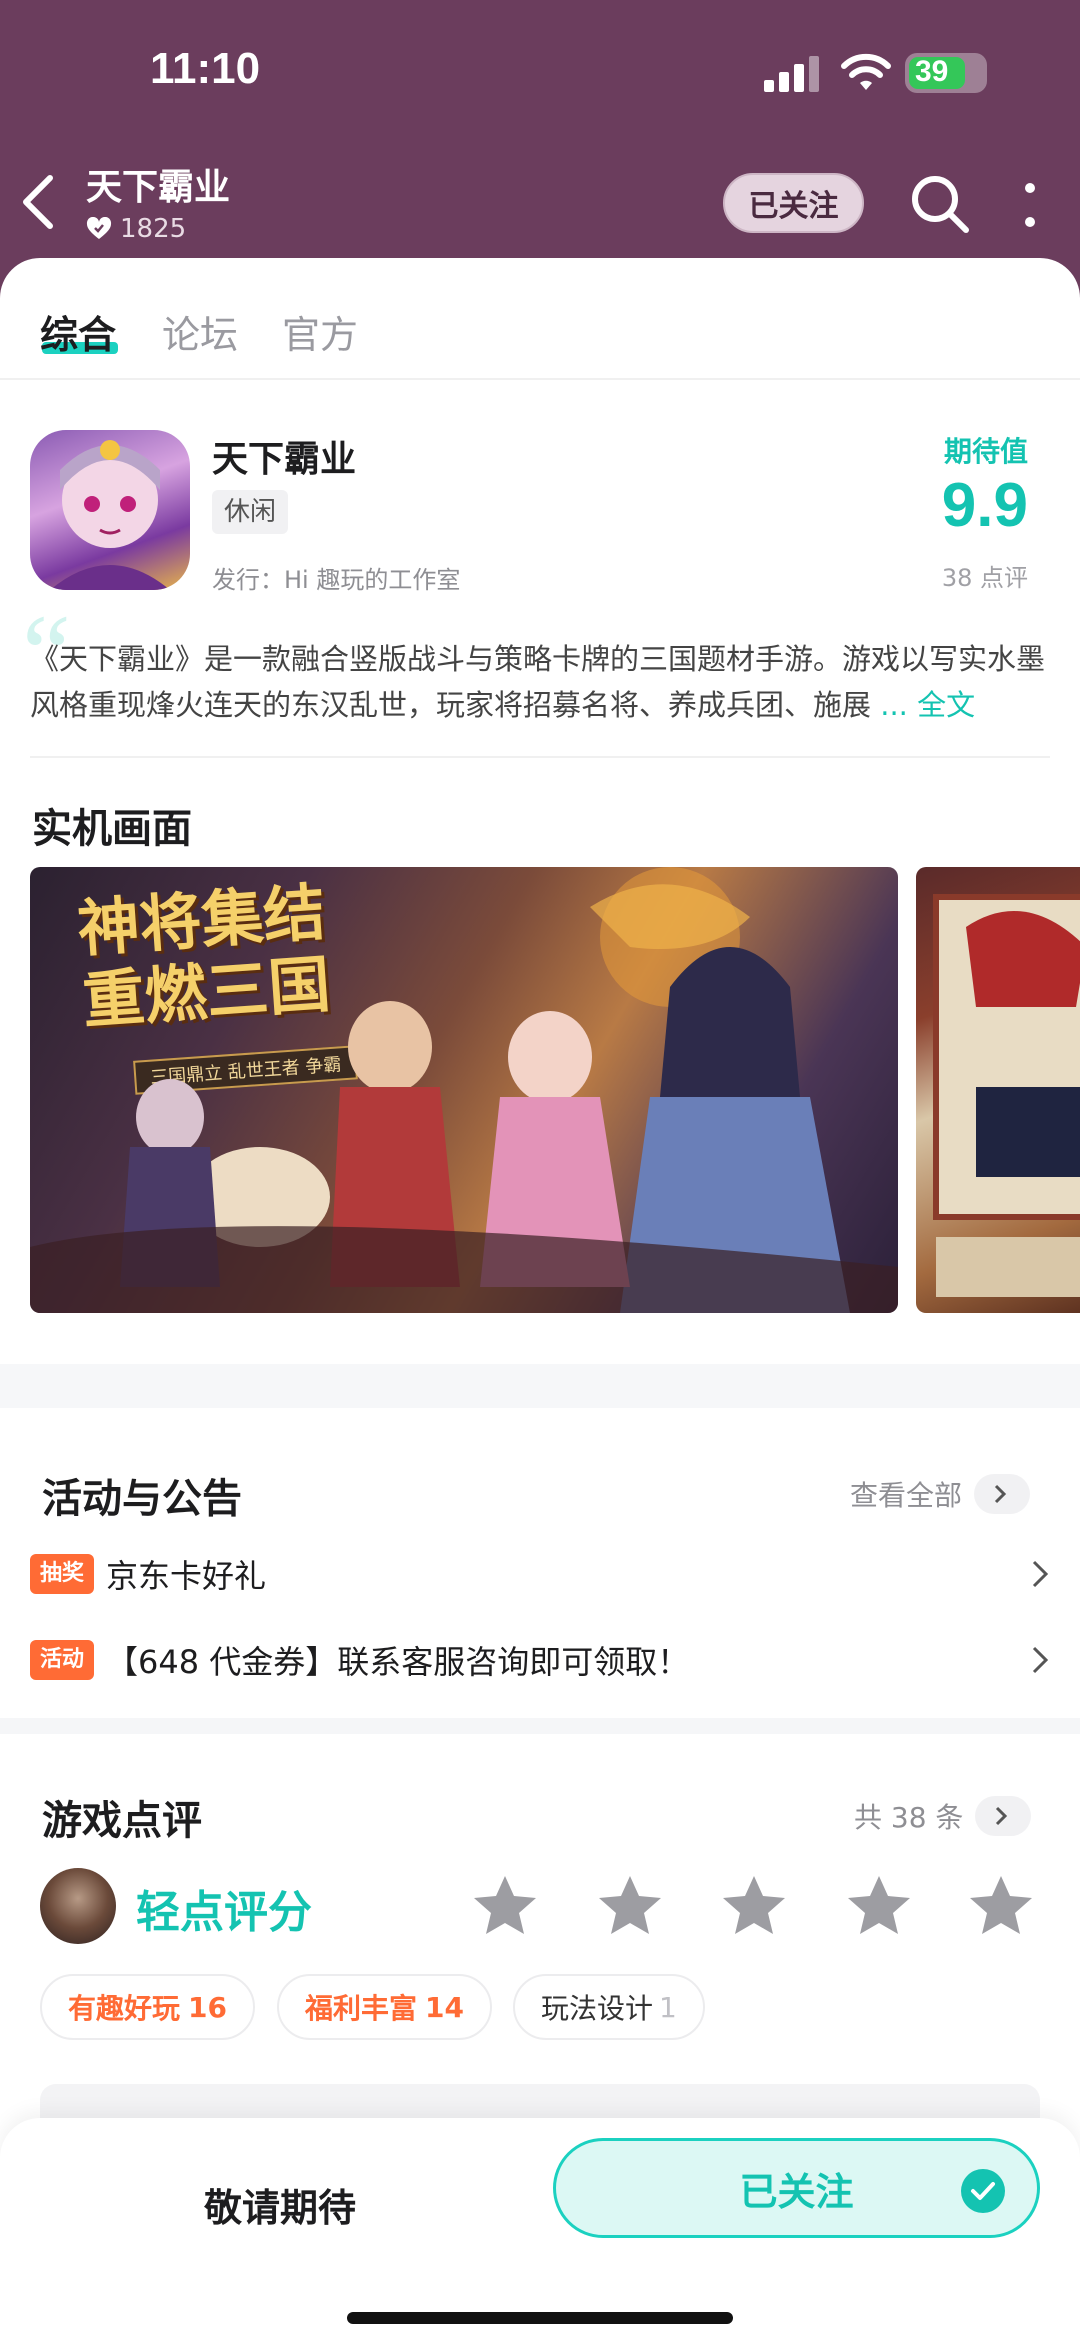  I want to click on screenshot-2-image, so click(1006, 1095).